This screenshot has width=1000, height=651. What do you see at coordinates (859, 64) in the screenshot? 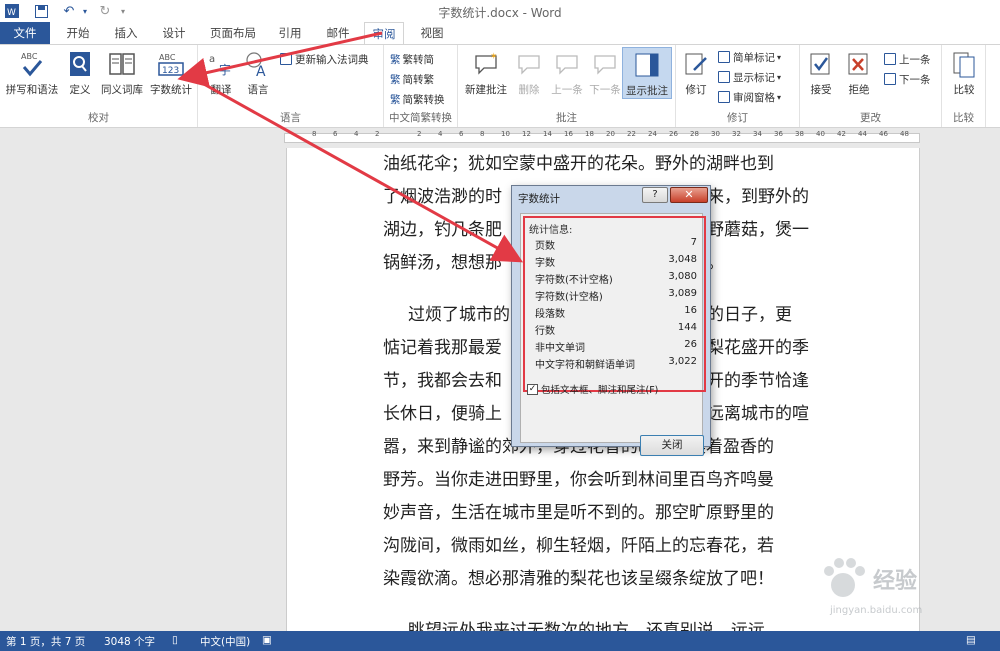
I see `reject-icon` at bounding box center [859, 64].